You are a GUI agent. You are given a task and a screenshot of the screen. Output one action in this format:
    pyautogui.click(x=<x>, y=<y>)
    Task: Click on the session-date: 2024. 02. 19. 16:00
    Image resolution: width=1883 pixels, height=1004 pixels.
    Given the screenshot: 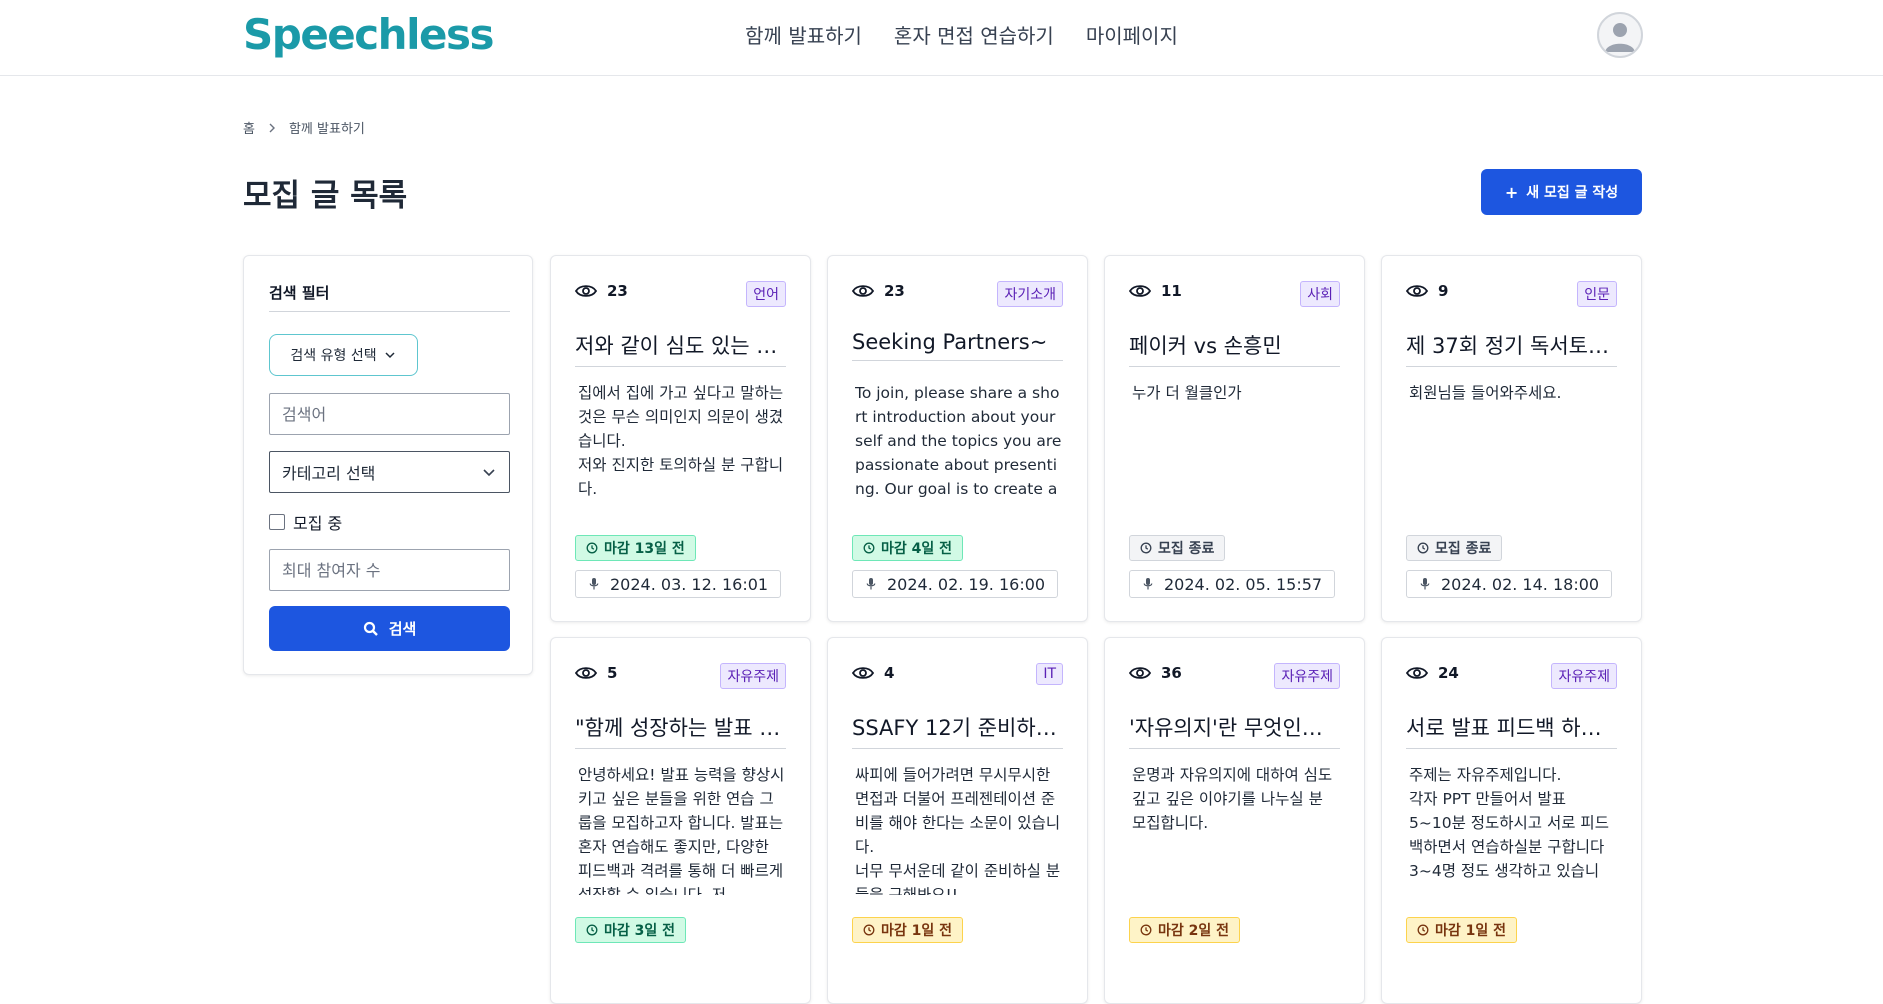 What is the action you would take?
    pyautogui.click(x=955, y=584)
    